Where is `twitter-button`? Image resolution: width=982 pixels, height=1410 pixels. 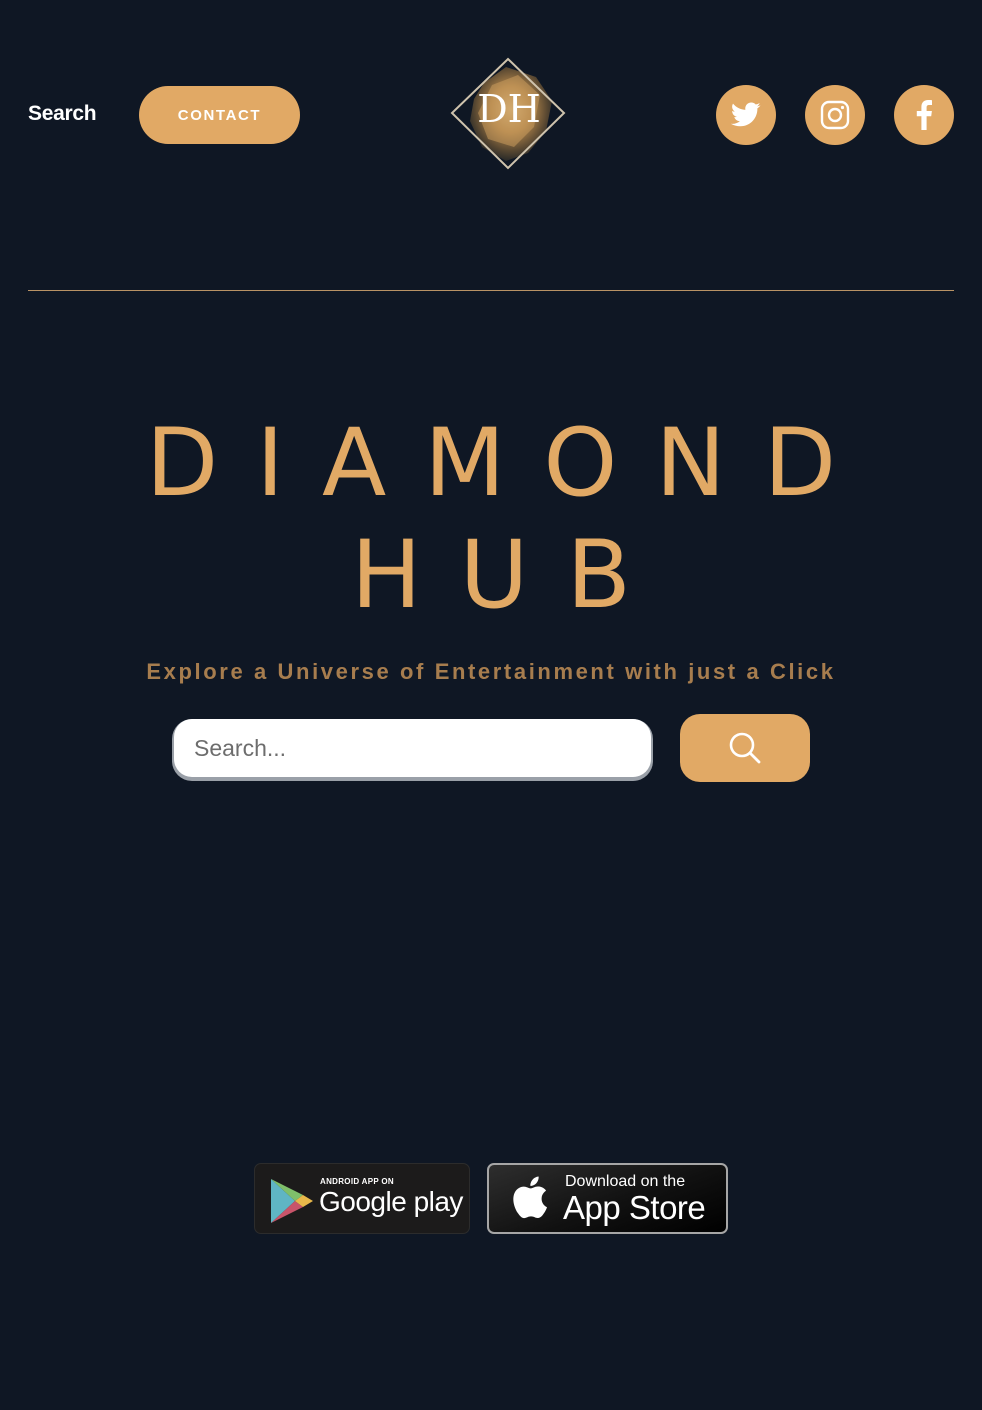 twitter-button is located at coordinates (746, 115).